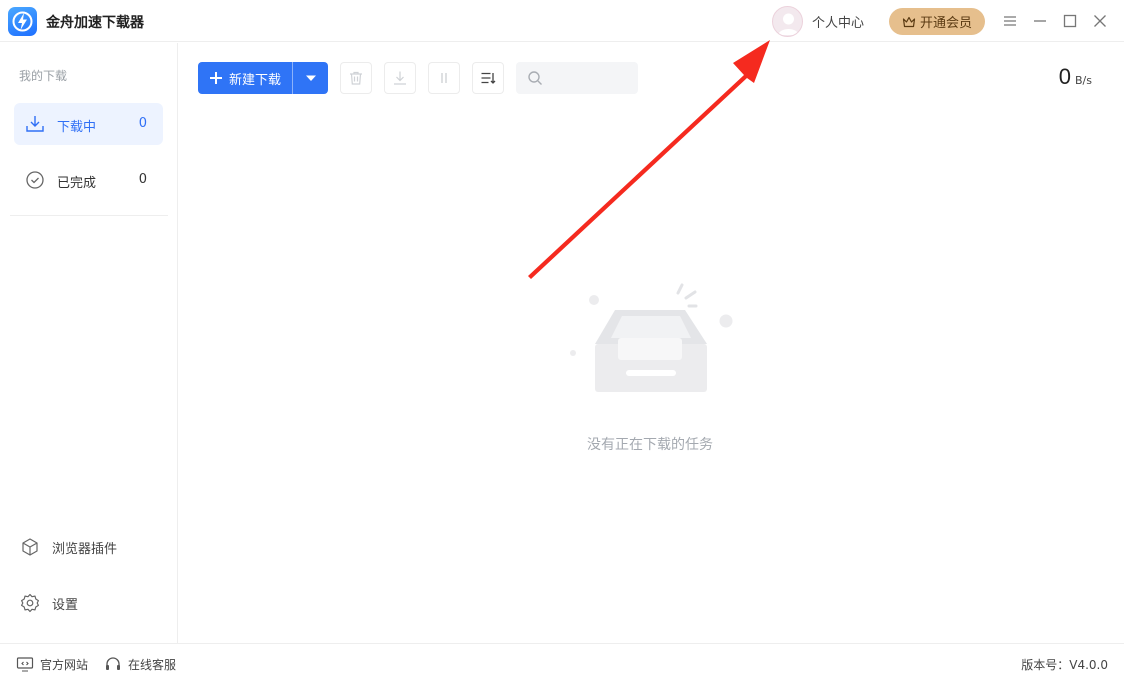  I want to click on maximize-icon, so click(1070, 21).